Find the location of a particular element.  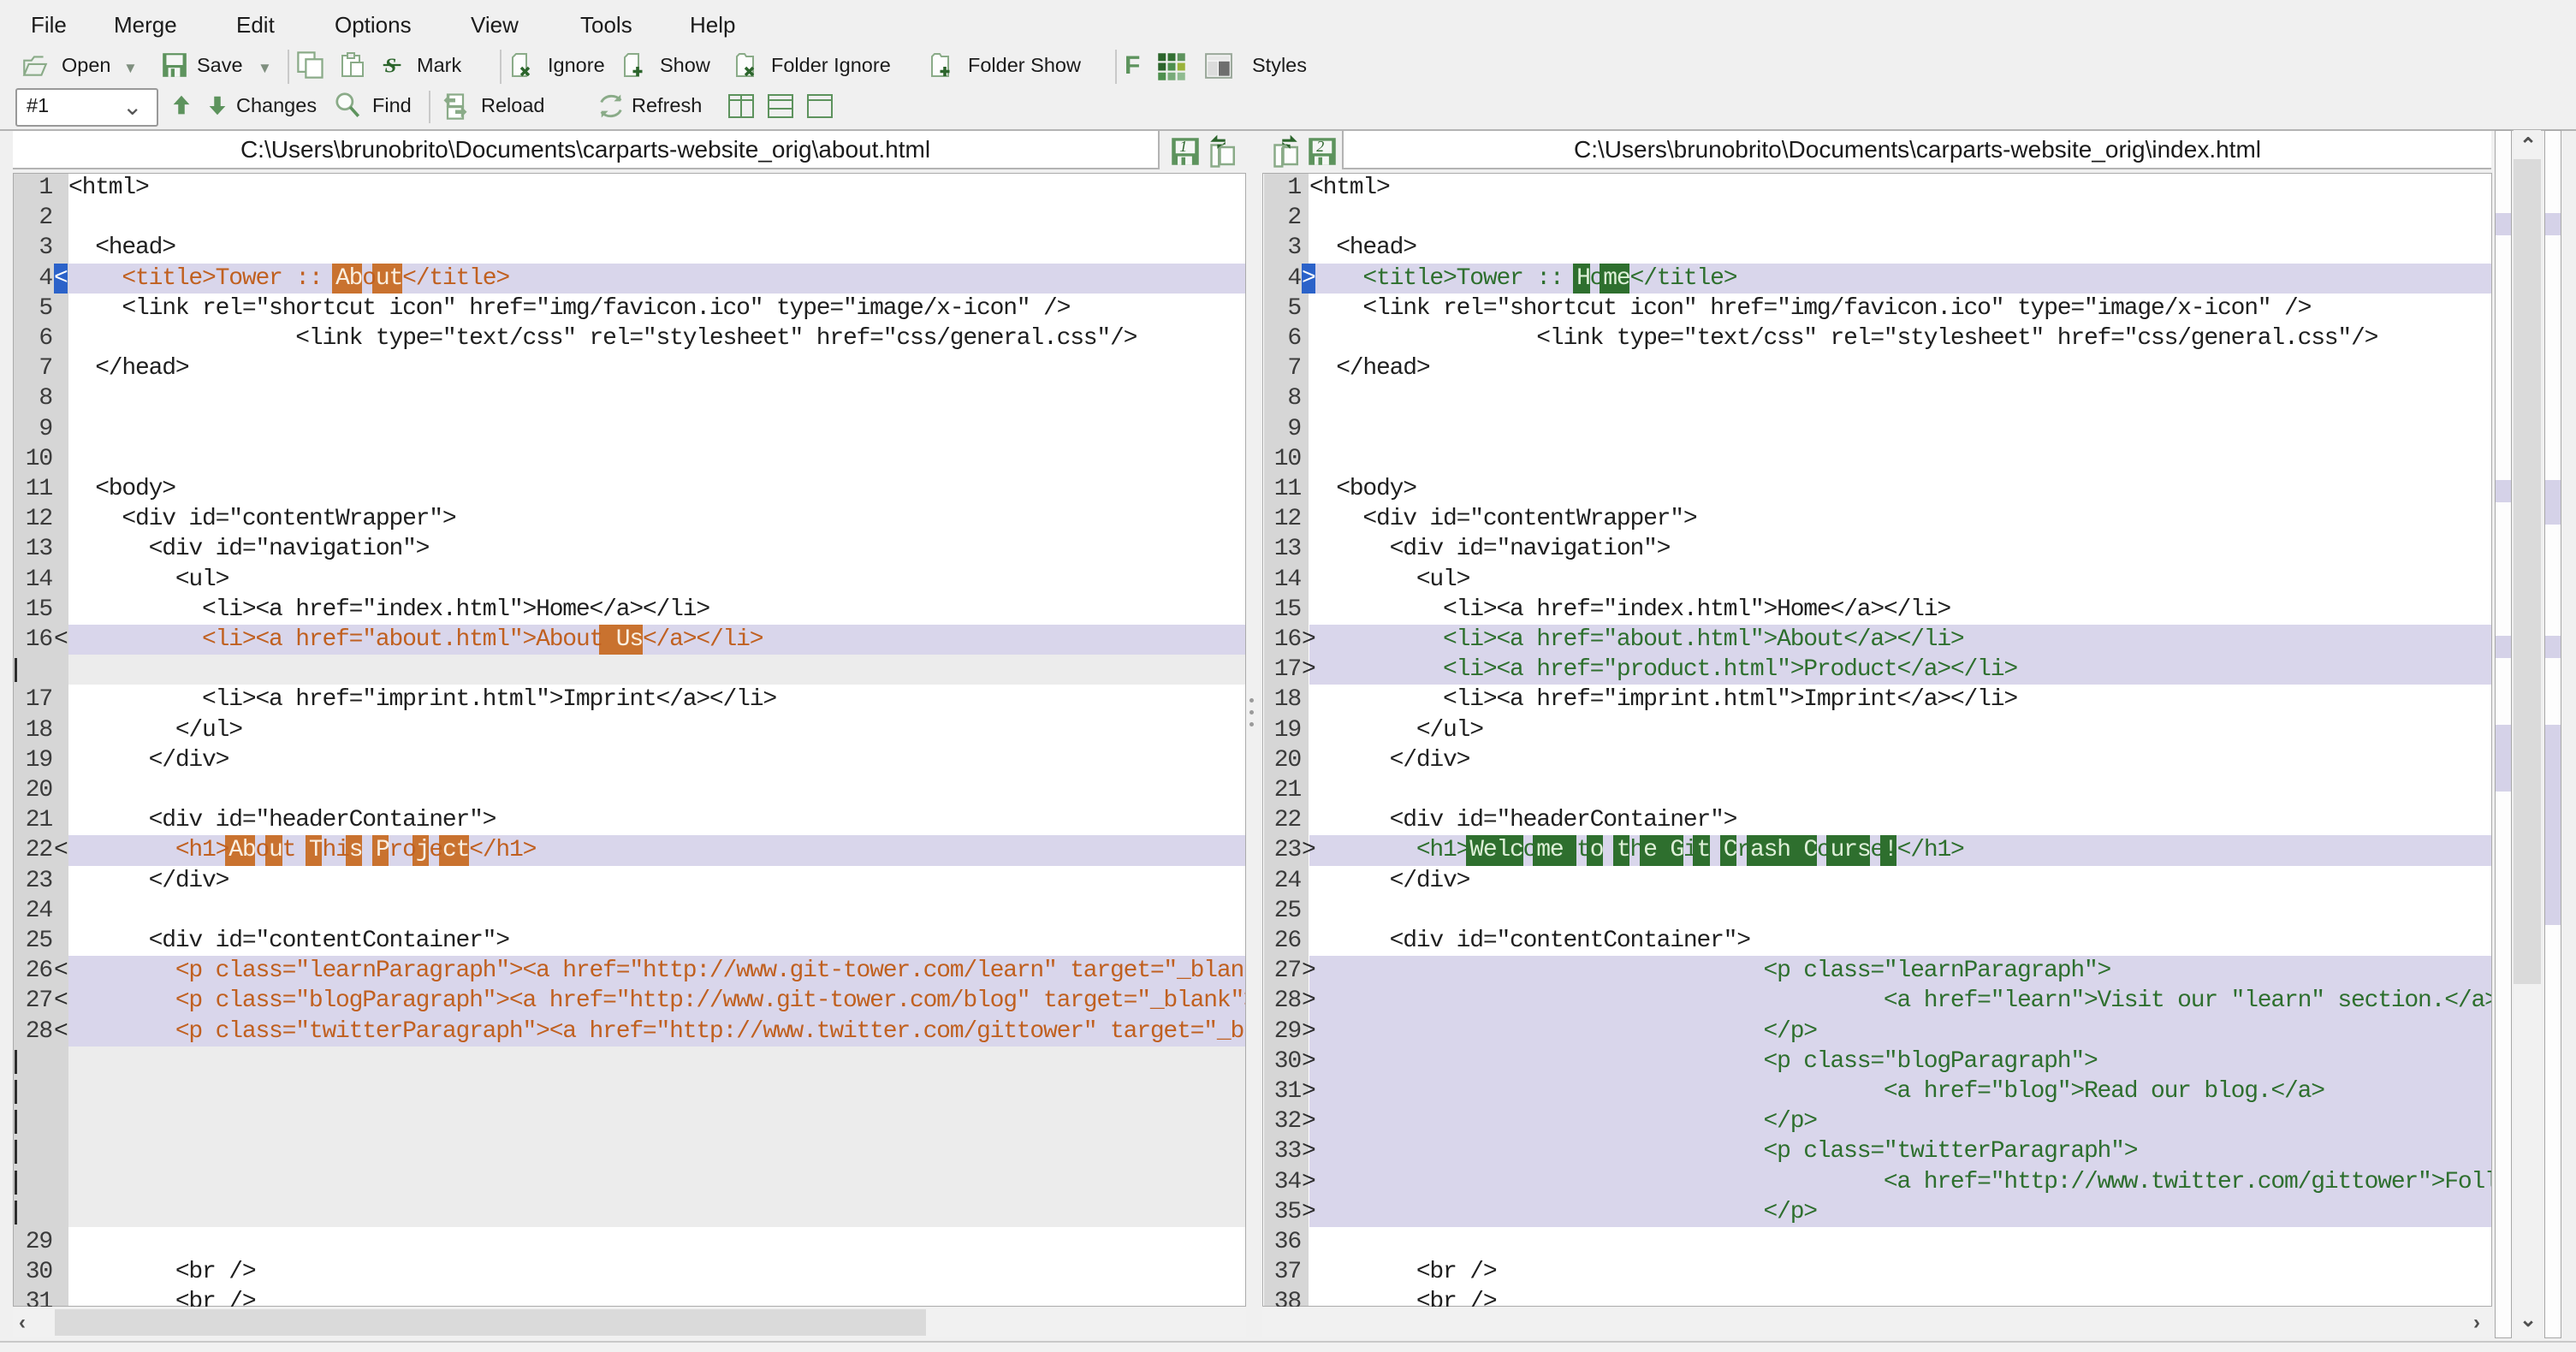

svg-text: F is located at coordinates (1132, 65).